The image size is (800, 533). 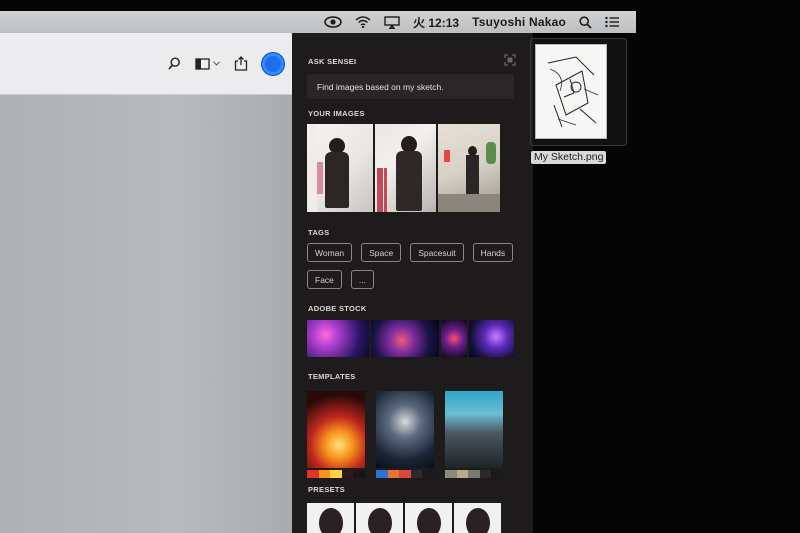 I want to click on menubar-clock: 火 12:13, so click(x=436, y=22).